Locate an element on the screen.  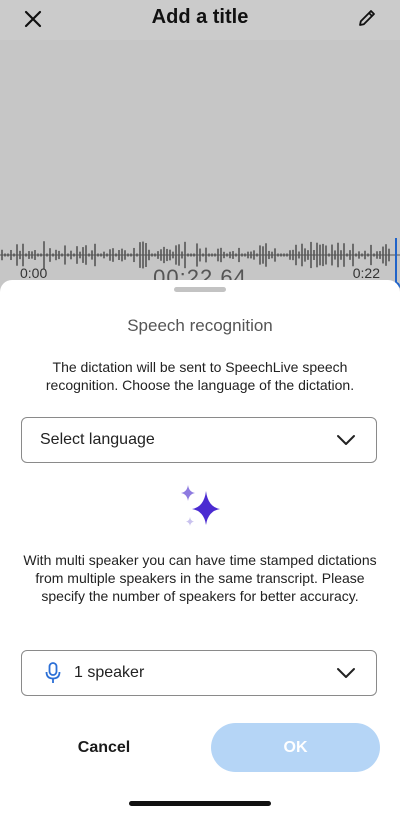
language-select: Select language is located at coordinates (199, 440).